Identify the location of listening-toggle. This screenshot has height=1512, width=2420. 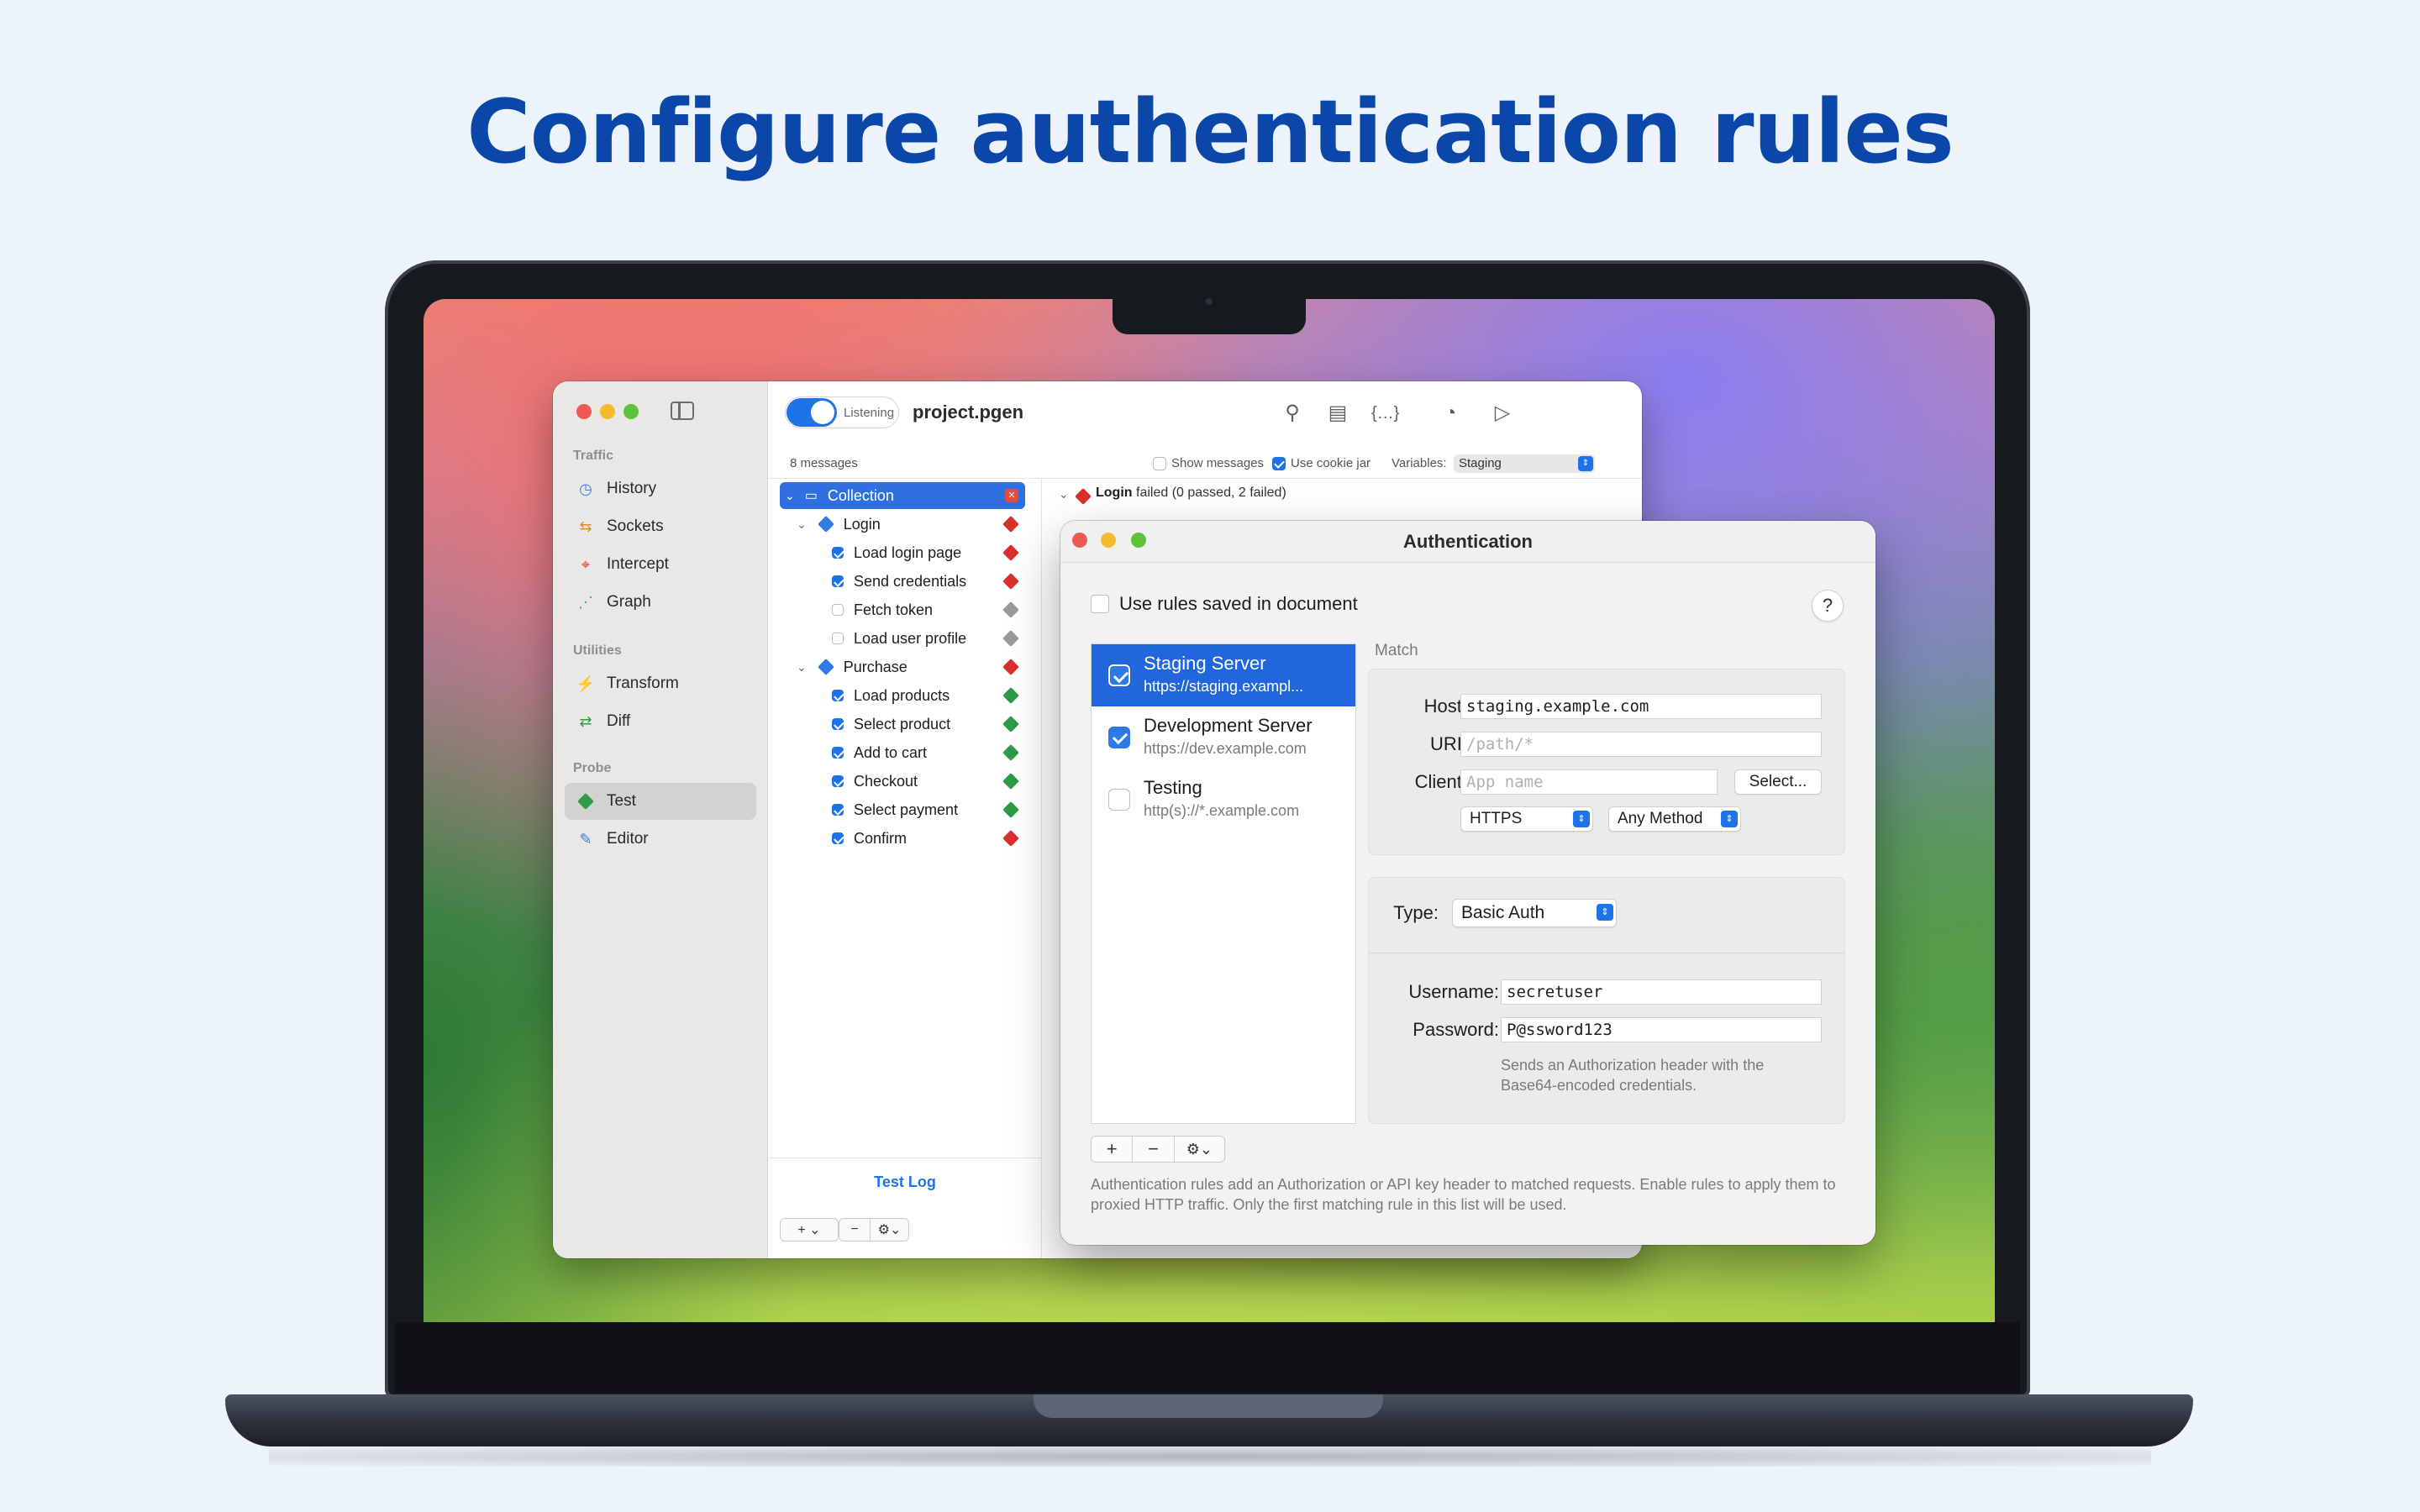
(811, 412).